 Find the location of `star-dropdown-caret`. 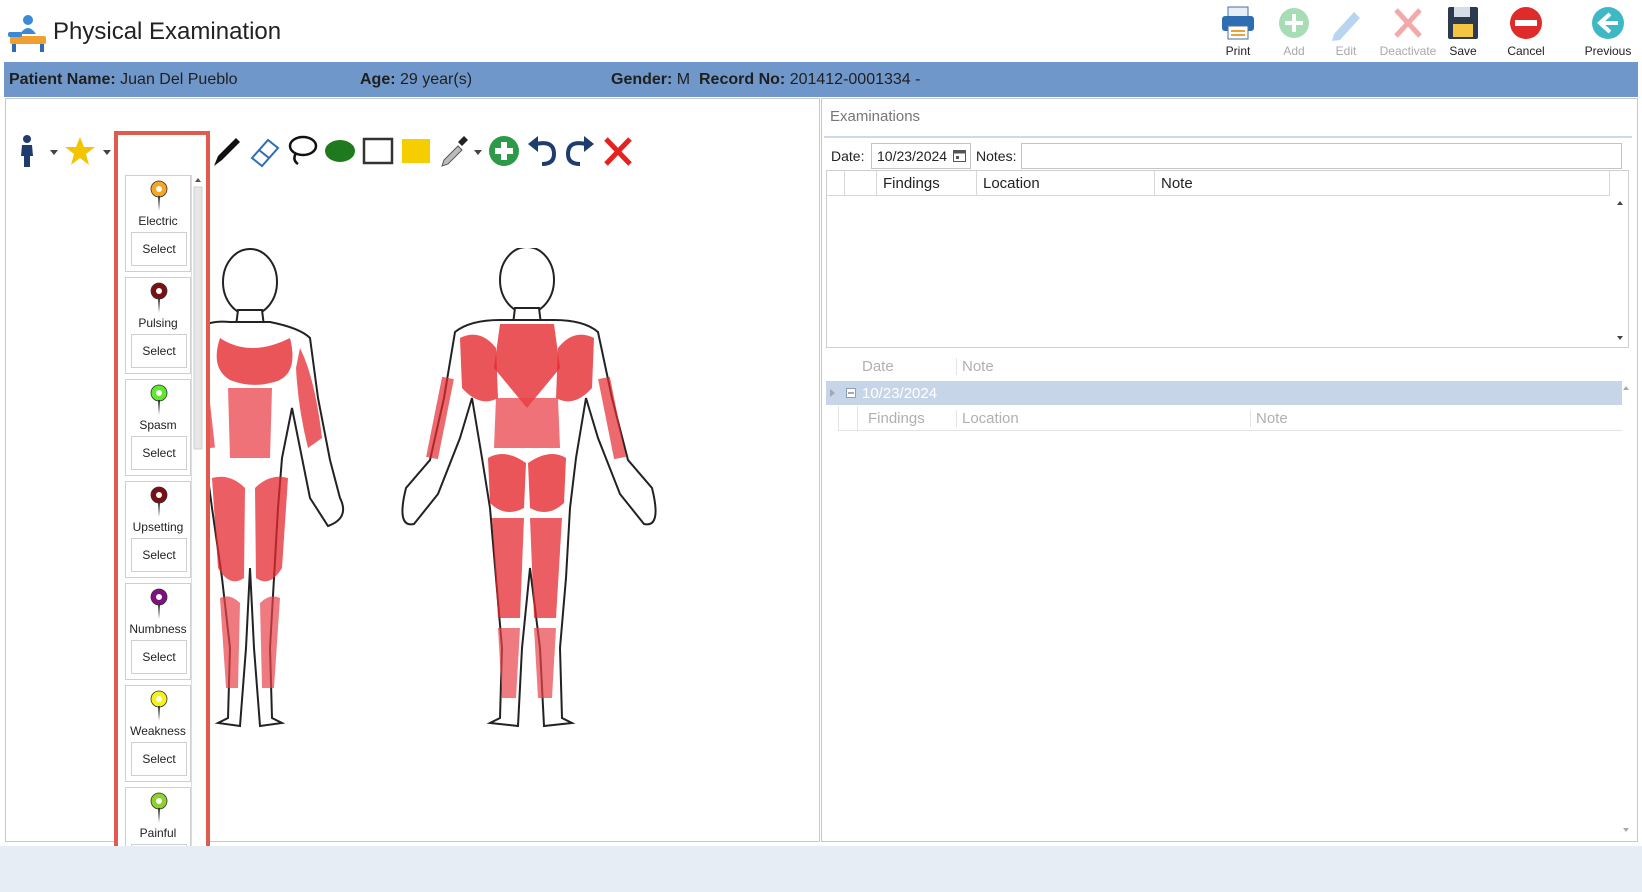

star-dropdown-caret is located at coordinates (107, 152).